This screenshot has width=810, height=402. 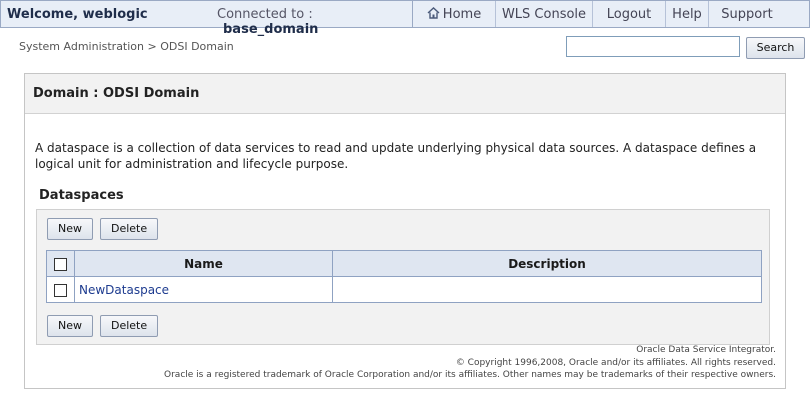 What do you see at coordinates (547, 289) in the screenshot?
I see `description-cell` at bounding box center [547, 289].